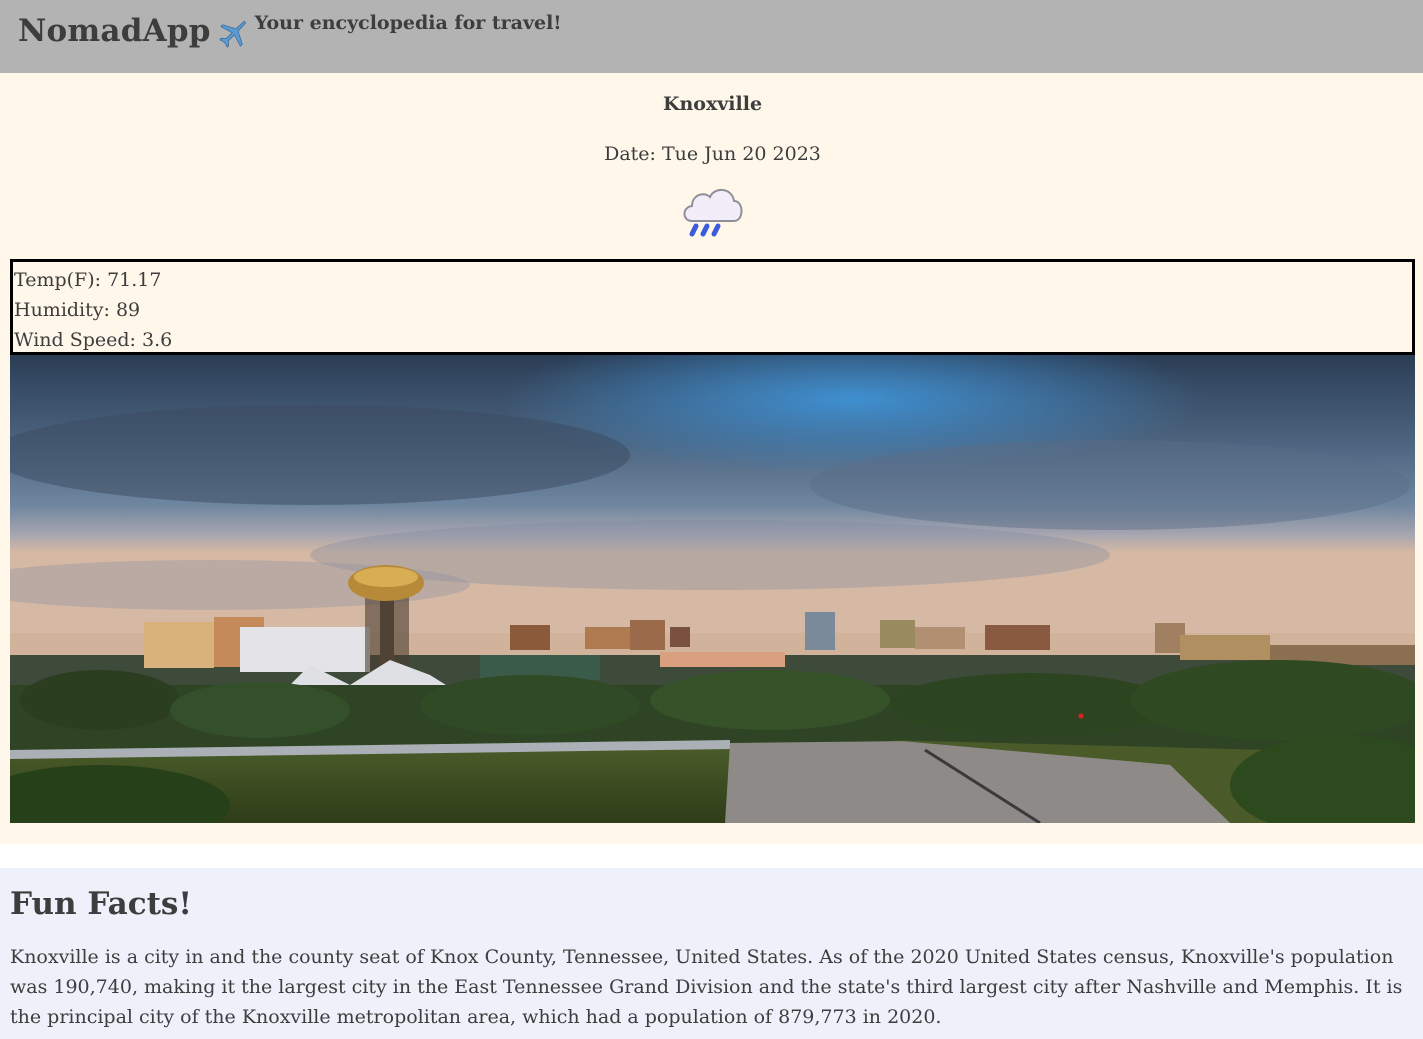 Image resolution: width=1423 pixels, height=1039 pixels. Describe the element at coordinates (408, 23) in the screenshot. I see `tagline: Your encyclopedia for travel!` at that location.